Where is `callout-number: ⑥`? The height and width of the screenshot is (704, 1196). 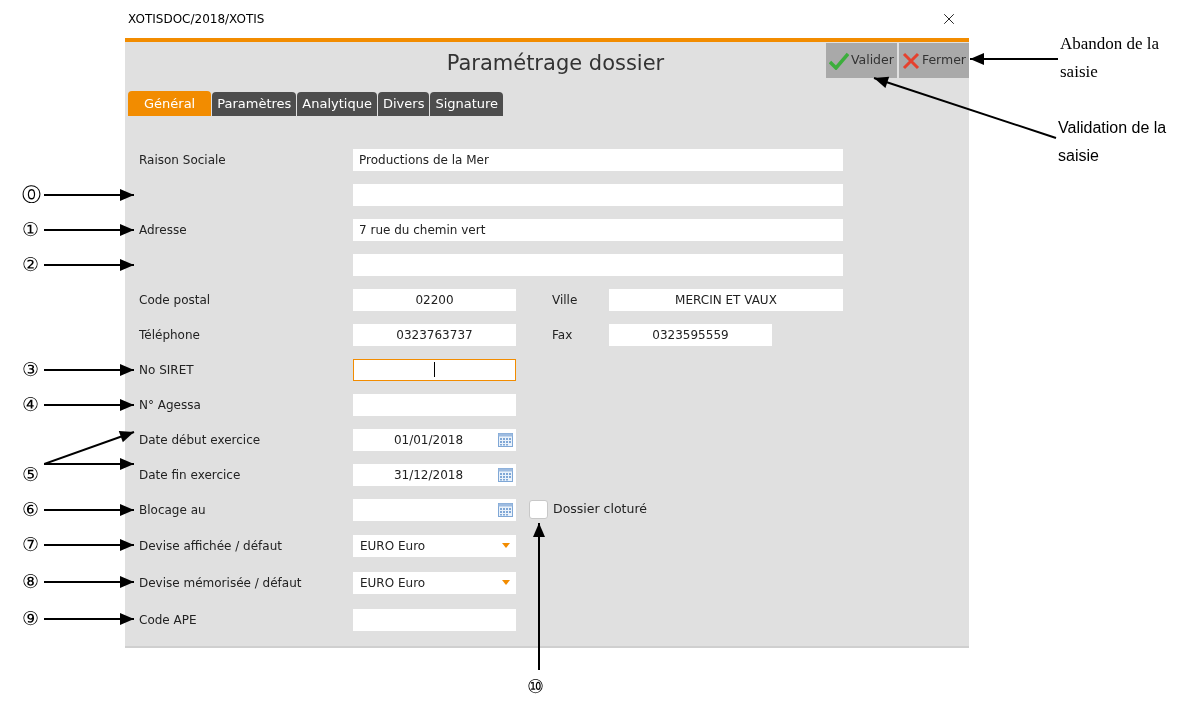
callout-number: ⑥ is located at coordinates (30, 509).